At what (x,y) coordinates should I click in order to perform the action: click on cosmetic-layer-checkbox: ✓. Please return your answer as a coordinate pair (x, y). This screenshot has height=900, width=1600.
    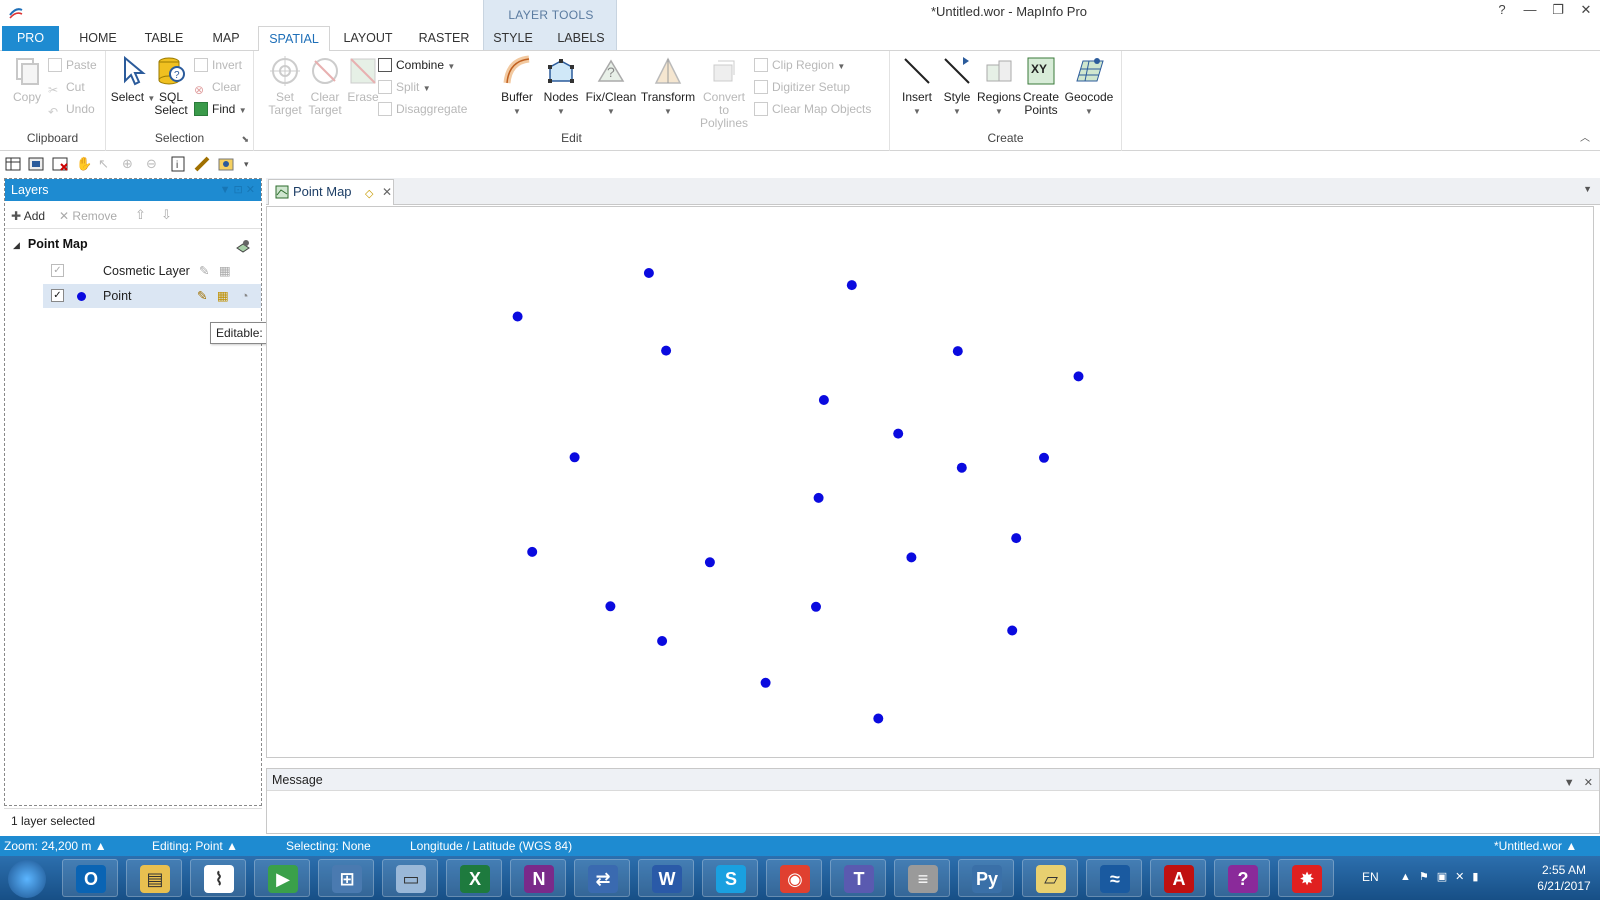
    Looking at the image, I should click on (57, 270).